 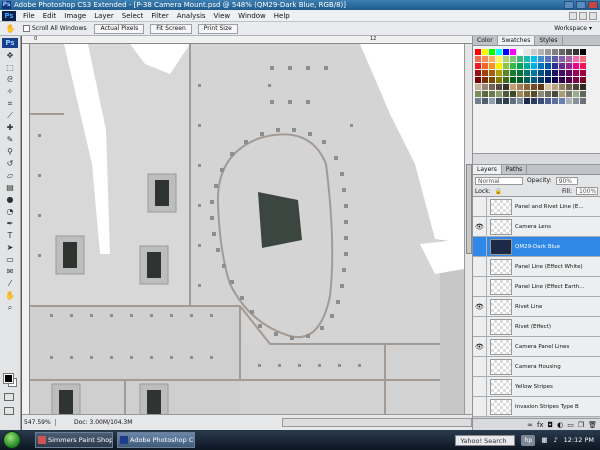 What do you see at coordinates (499, 180) in the screenshot?
I see `blend-mode-select: Normal` at bounding box center [499, 180].